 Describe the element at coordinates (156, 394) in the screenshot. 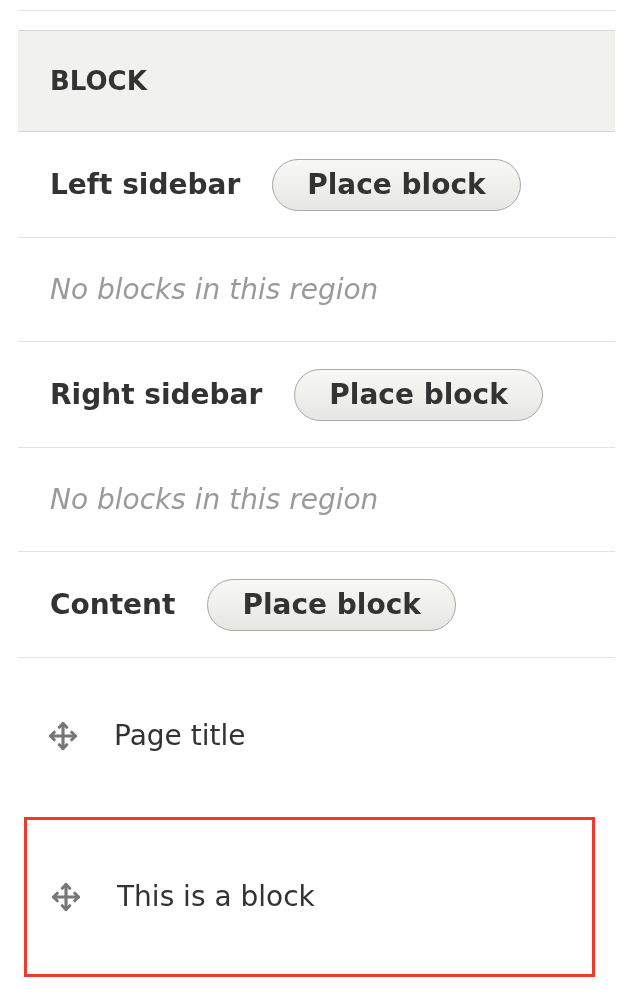

I see `region-title: Right sidebar` at that location.